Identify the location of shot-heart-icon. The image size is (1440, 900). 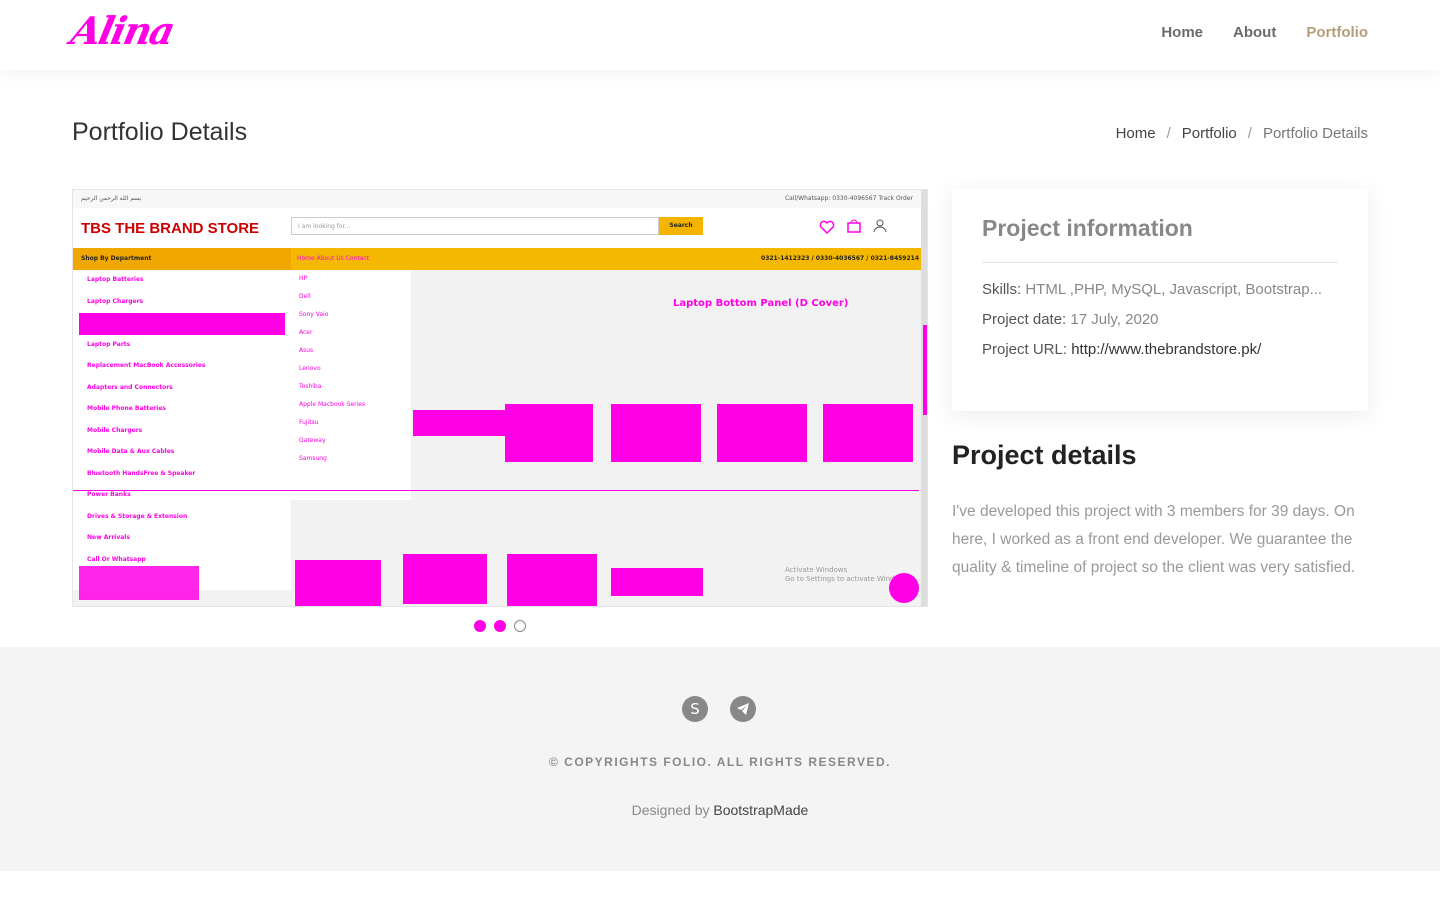
(827, 227).